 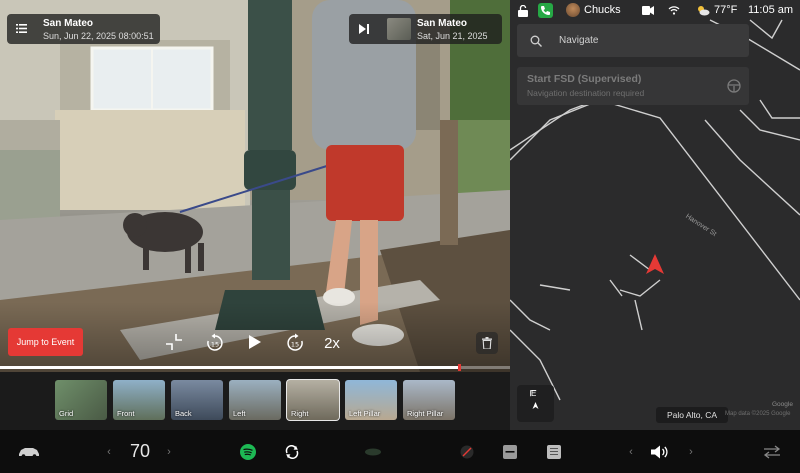 I want to click on phone-icon, so click(x=545, y=10).